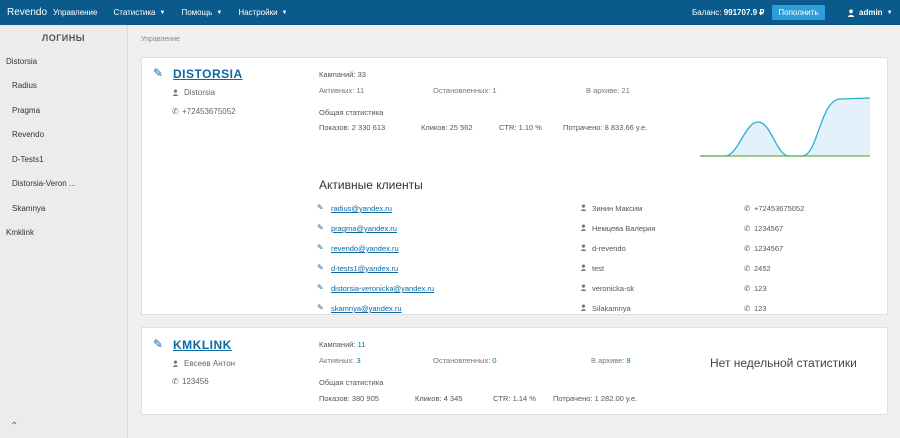 This screenshot has height=438, width=900. Describe the element at coordinates (365, 398) in the screenshot. I see `shows-value: 380 905` at that location.